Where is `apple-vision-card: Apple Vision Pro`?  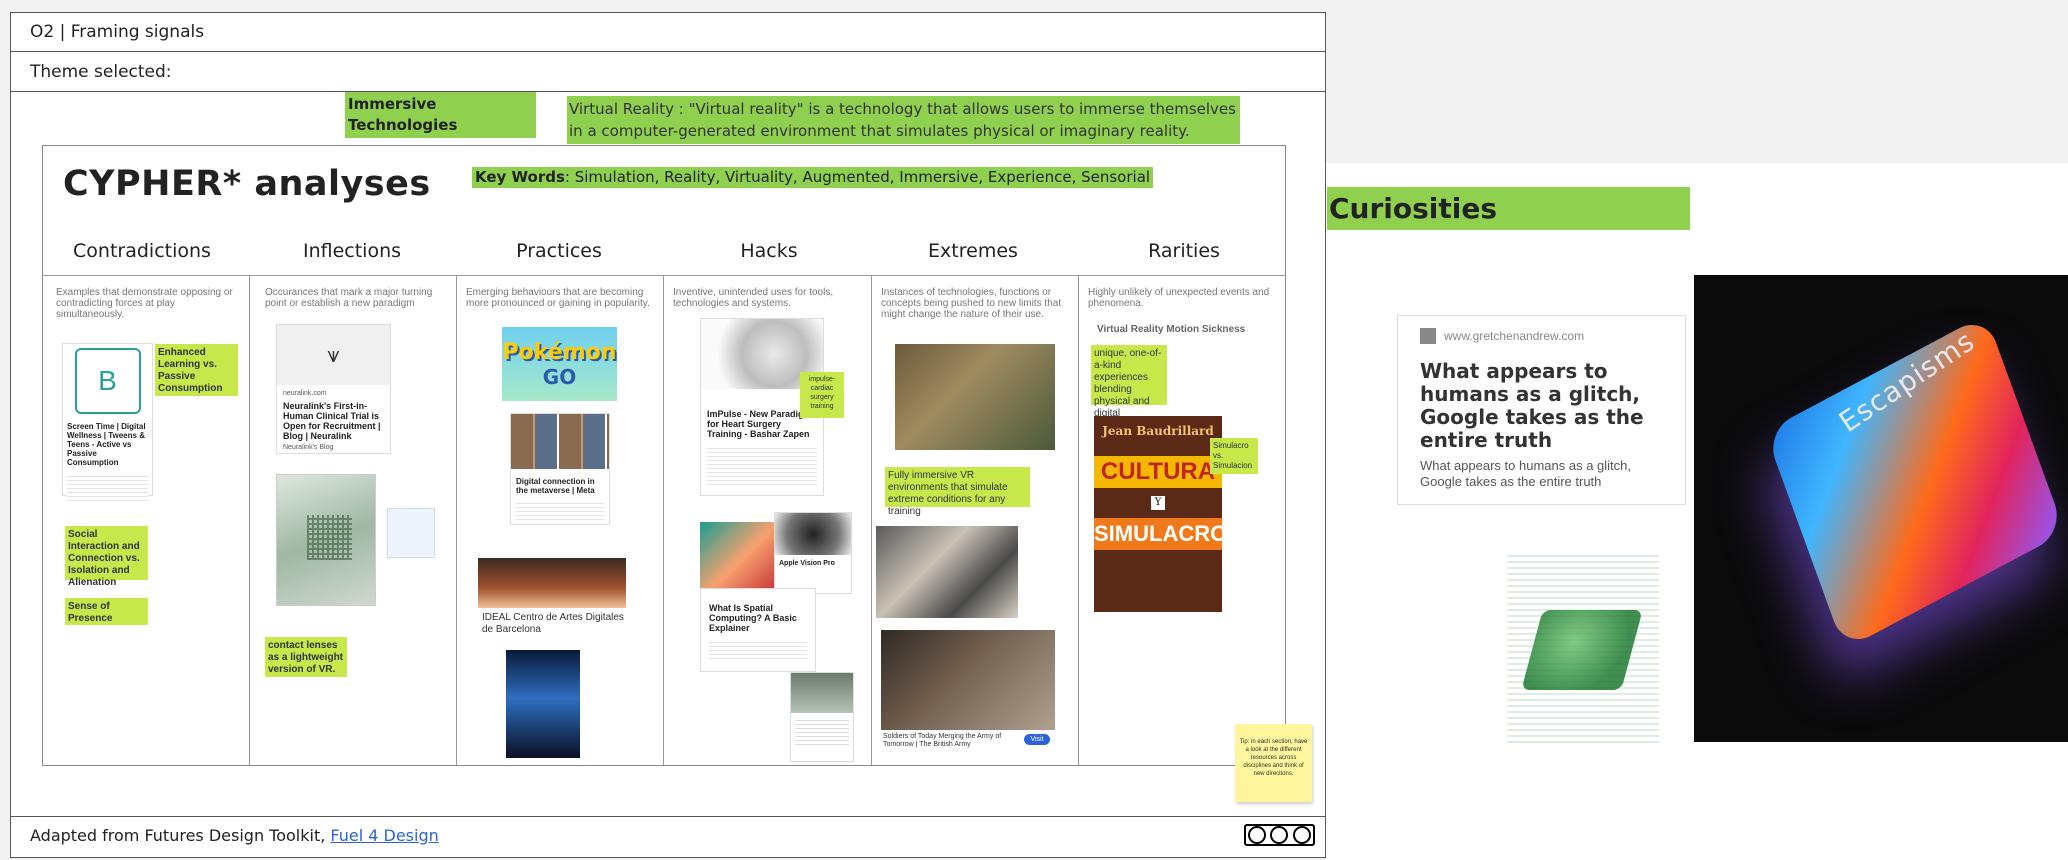
apple-vision-card: Apple Vision Pro is located at coordinates (813, 553).